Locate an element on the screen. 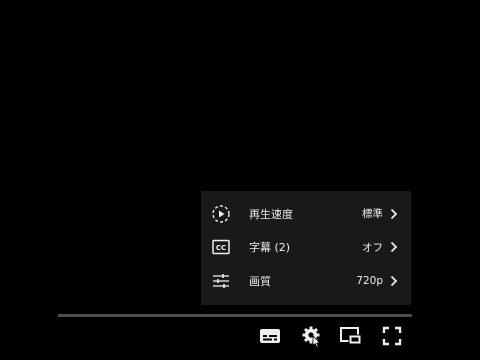  progress-bar is located at coordinates (235, 315).